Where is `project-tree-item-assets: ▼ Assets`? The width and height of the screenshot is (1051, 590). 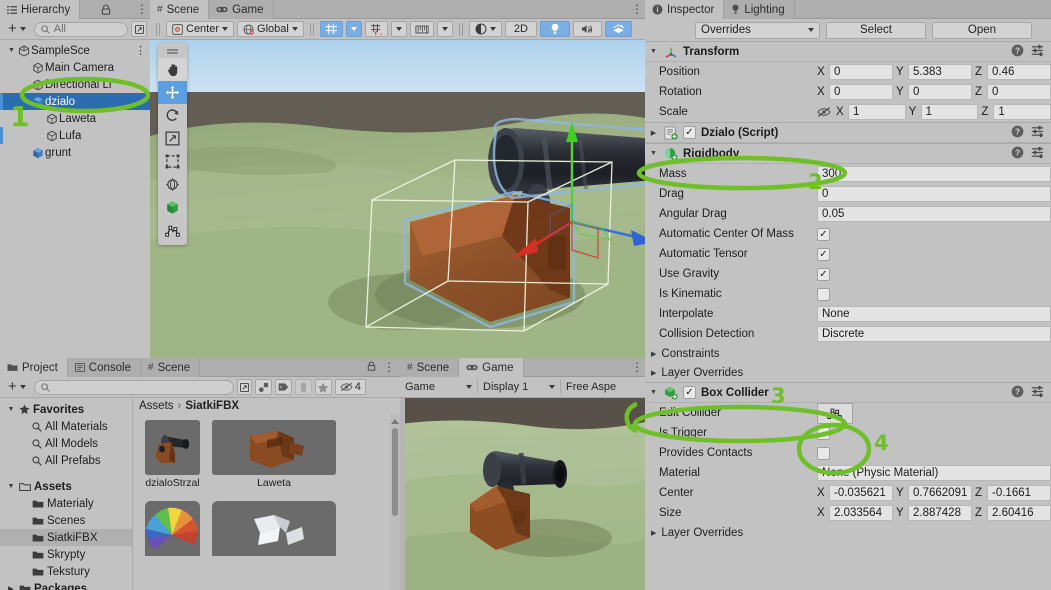 project-tree-item-assets: ▼ Assets is located at coordinates (66, 486).